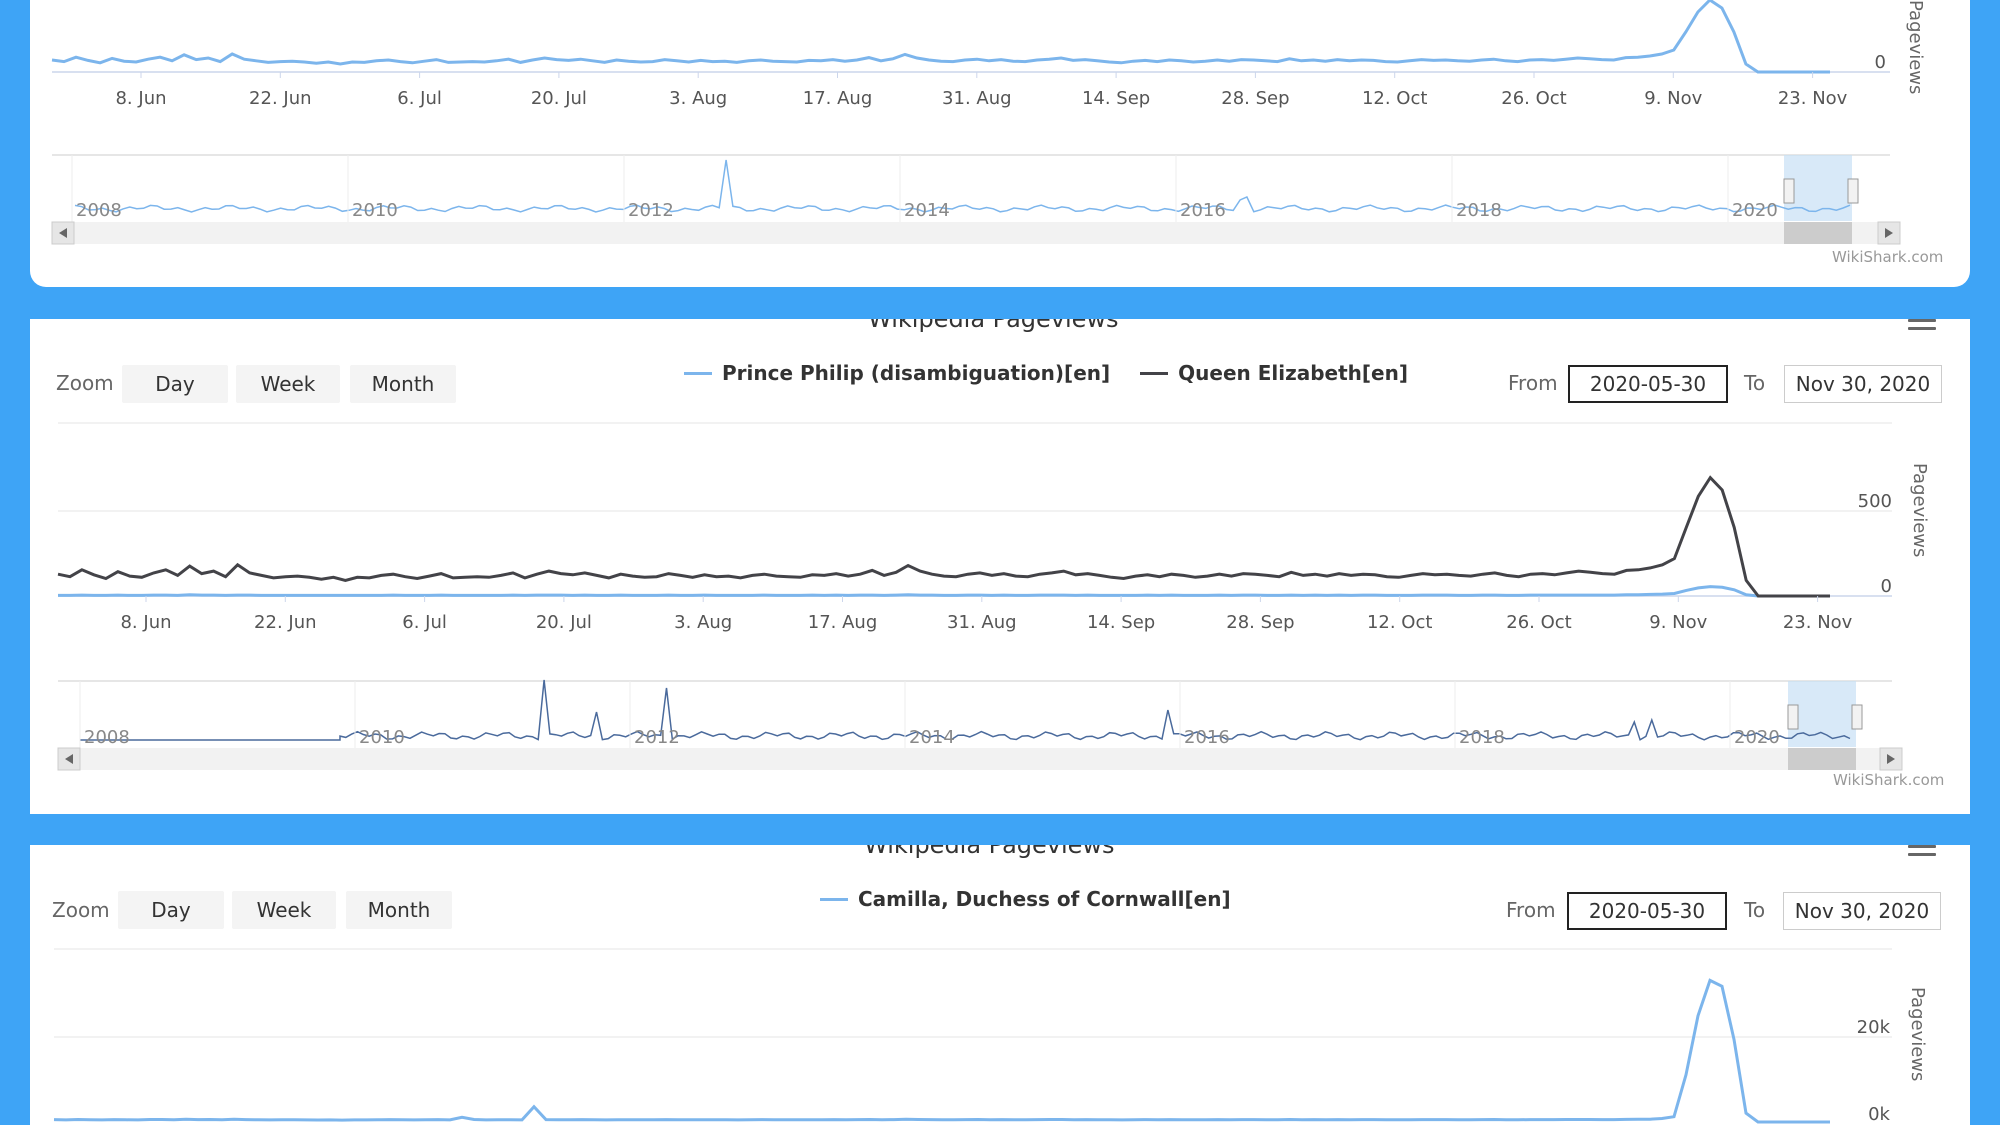 The height and width of the screenshot is (1125, 2000). What do you see at coordinates (1875, 501) in the screenshot?
I see `y-tick-label: 500` at bounding box center [1875, 501].